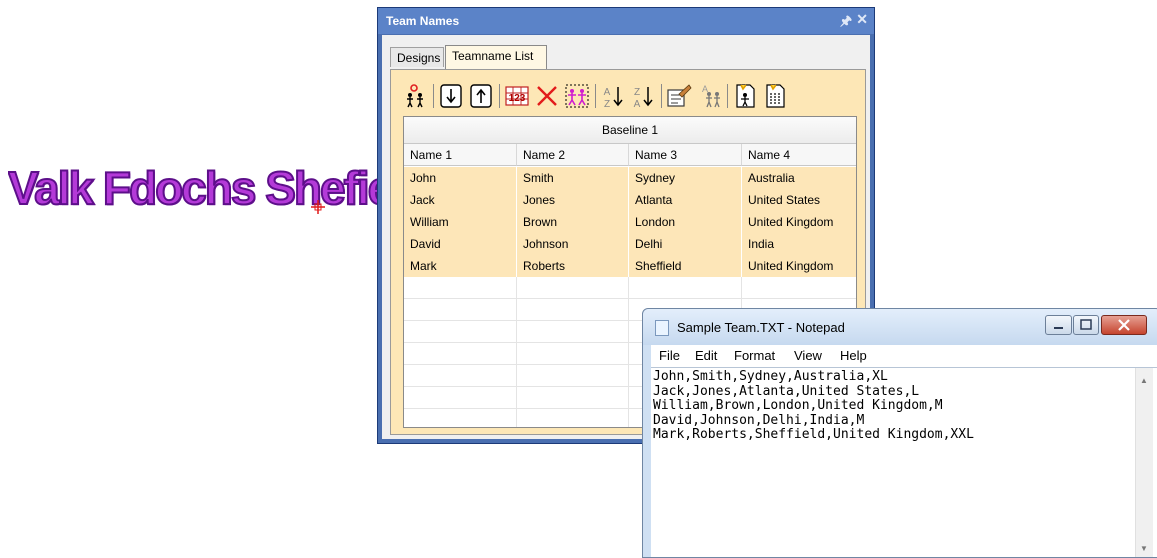 The height and width of the screenshot is (558, 1157). Describe the element at coordinates (685, 200) in the screenshot. I see `table-cell: Atlanta` at that location.